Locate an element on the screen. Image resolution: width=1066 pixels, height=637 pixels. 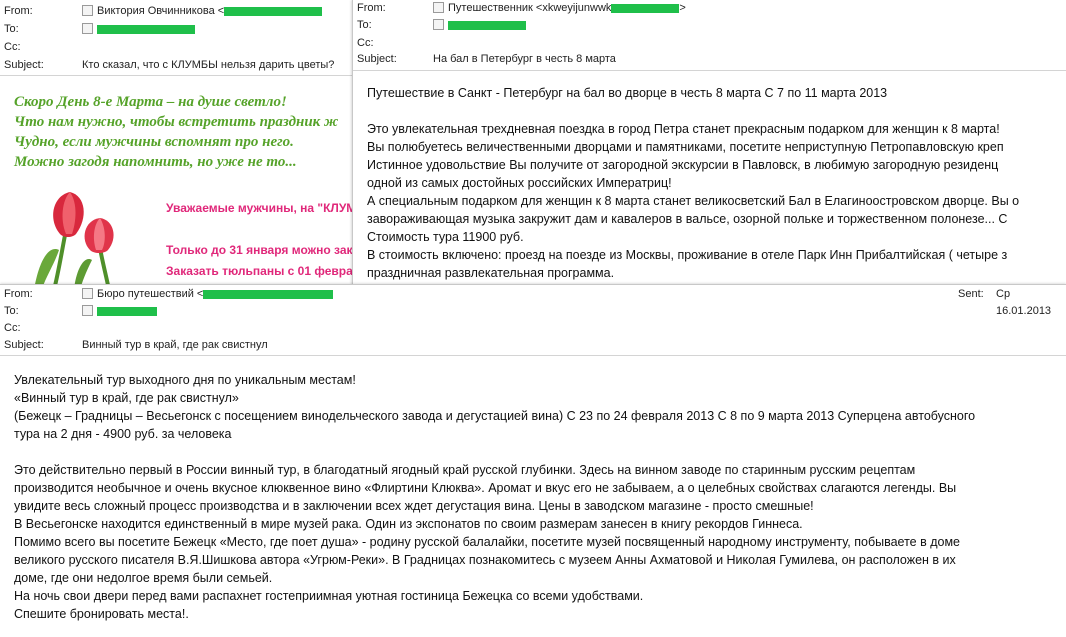
promo-line: Заказать тюльпаны с 01 феврал is located at coordinates (263, 271).